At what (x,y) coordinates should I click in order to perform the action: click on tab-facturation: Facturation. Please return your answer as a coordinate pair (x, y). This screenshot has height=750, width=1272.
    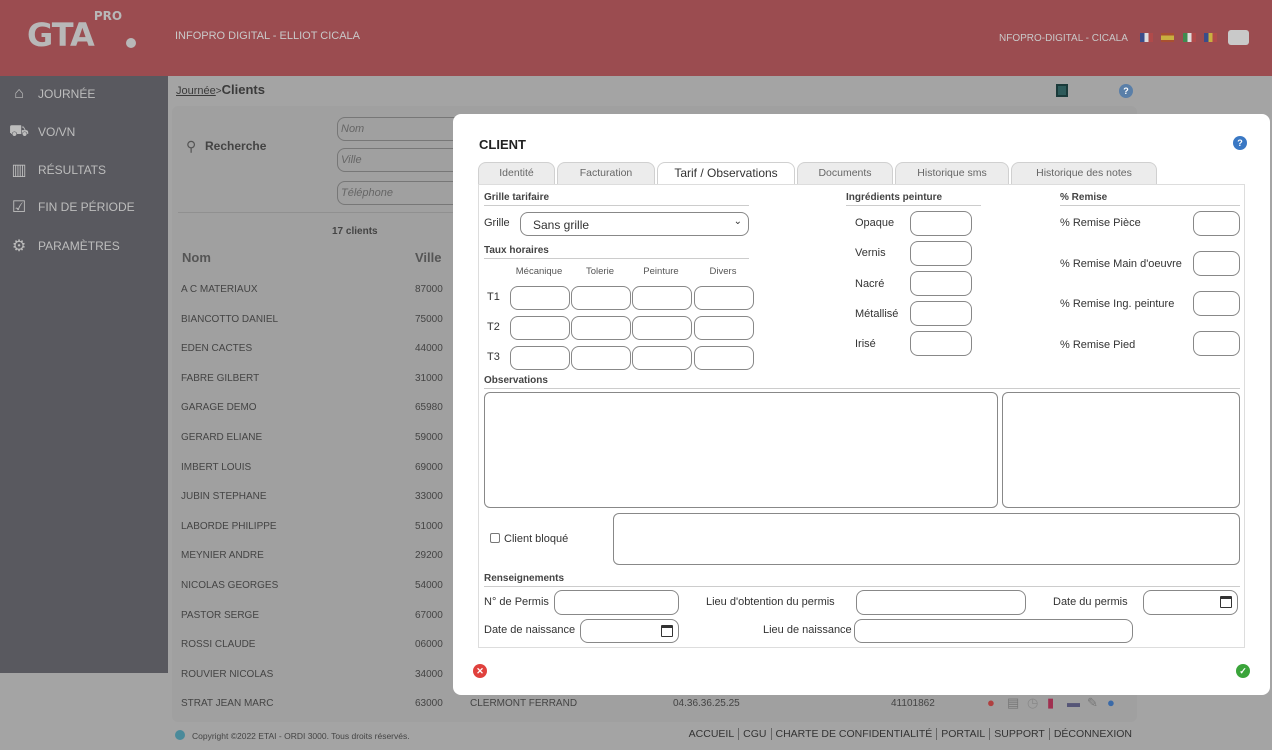
    Looking at the image, I should click on (606, 173).